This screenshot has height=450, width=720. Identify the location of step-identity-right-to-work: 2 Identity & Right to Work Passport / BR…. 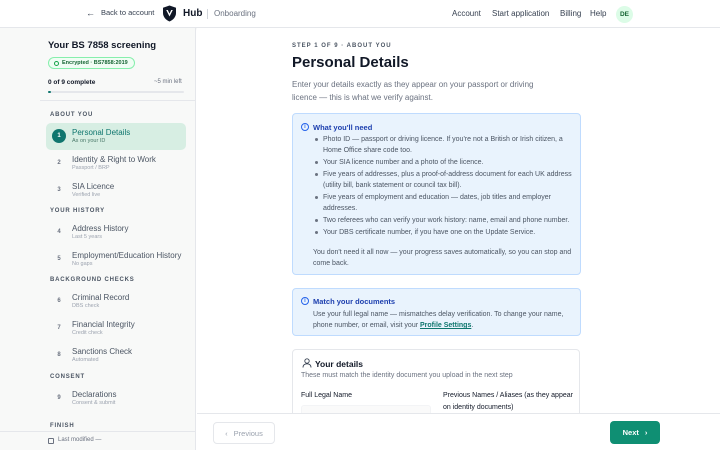
(116, 163).